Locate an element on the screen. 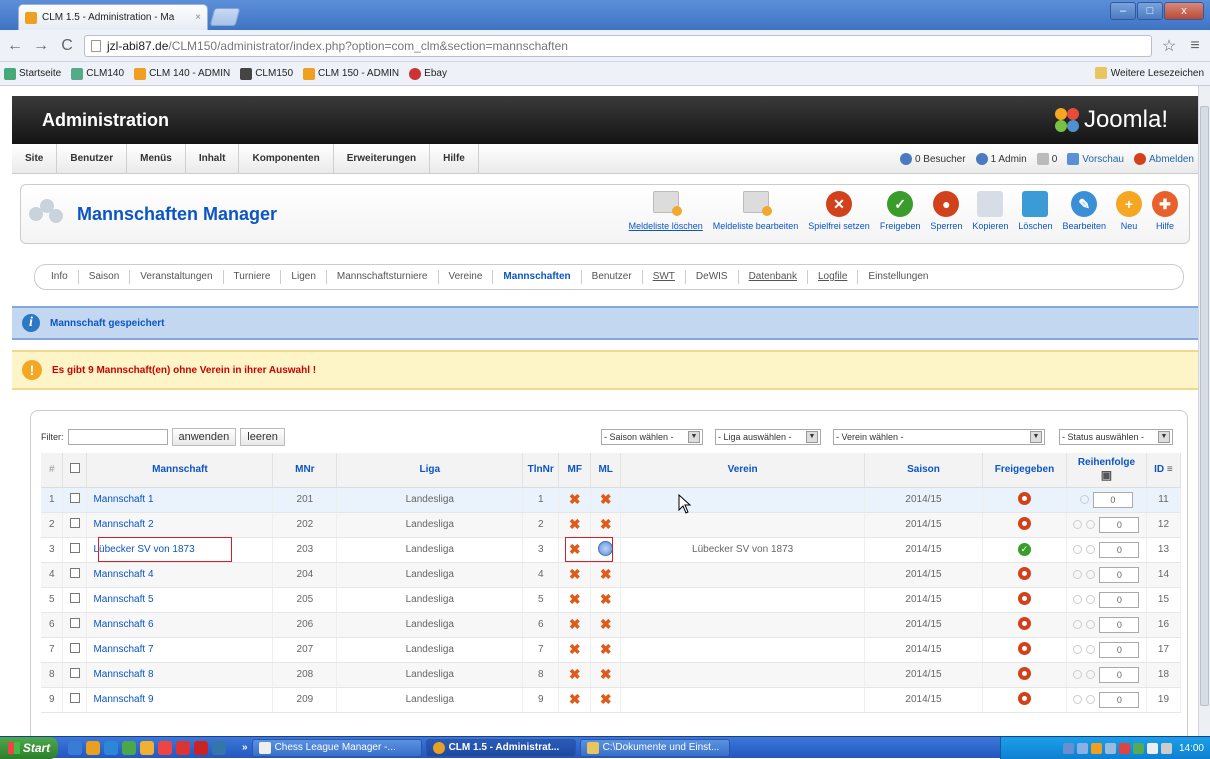  edit-button: ✎ Bearbeiten is located at coordinates (1084, 211).